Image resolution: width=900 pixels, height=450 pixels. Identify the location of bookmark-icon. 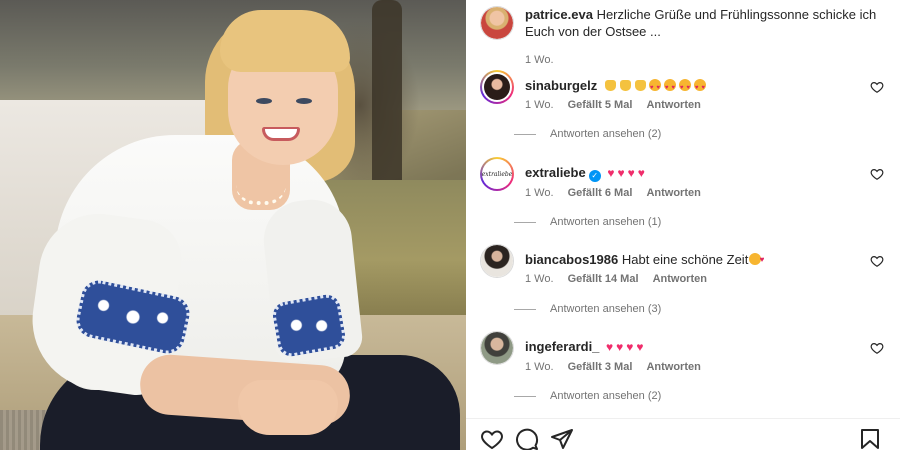
(870, 438).